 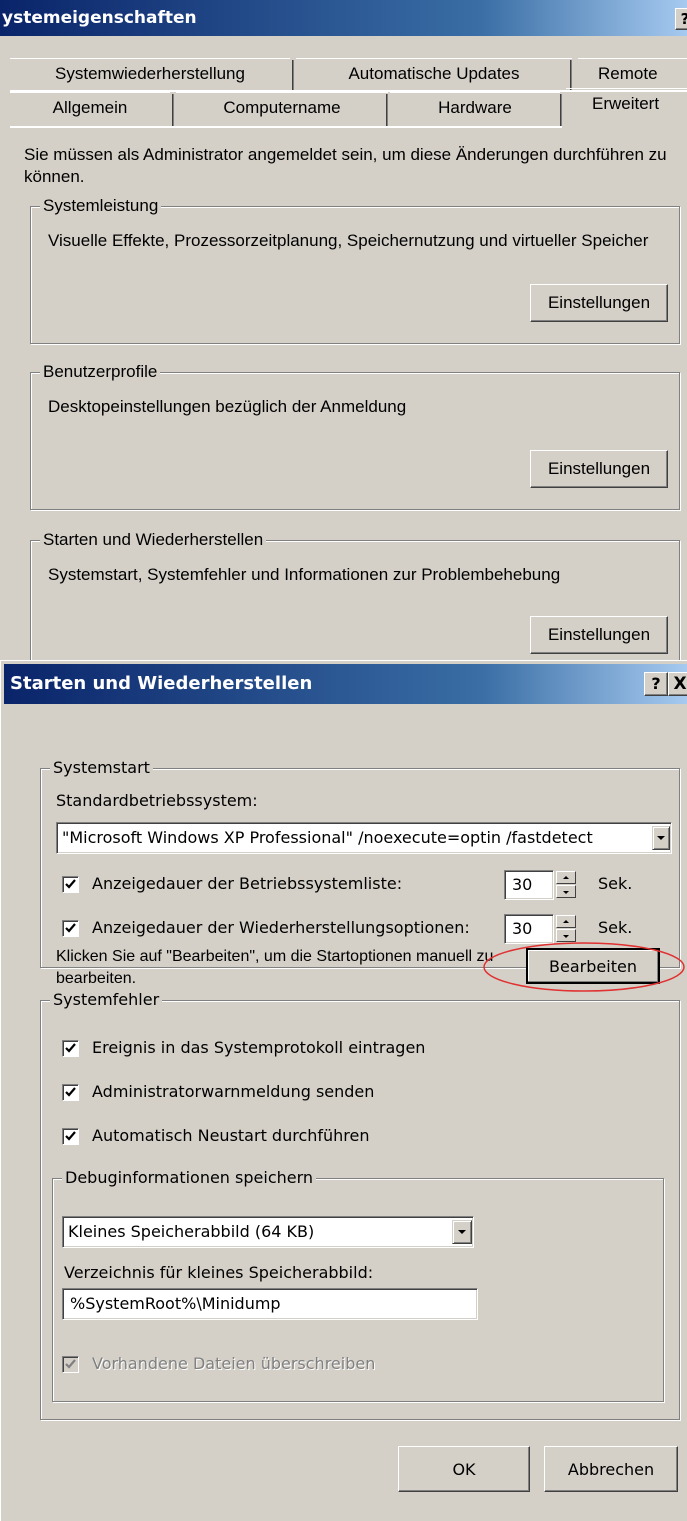 What do you see at coordinates (355, 610) in the screenshot?
I see `group-starten-wiederherstellen` at bounding box center [355, 610].